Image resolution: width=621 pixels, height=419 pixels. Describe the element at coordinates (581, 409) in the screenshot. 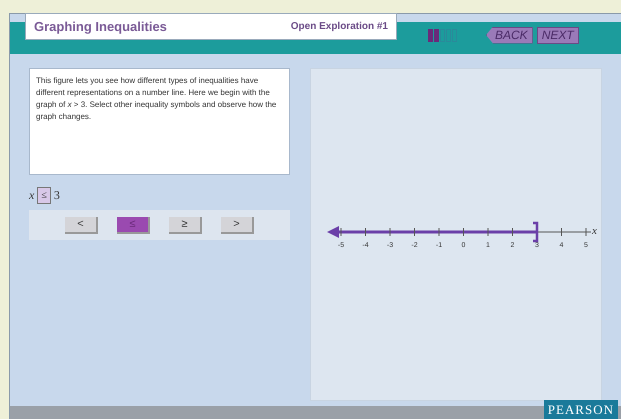

I see `pearson-logo: PEARSON` at that location.